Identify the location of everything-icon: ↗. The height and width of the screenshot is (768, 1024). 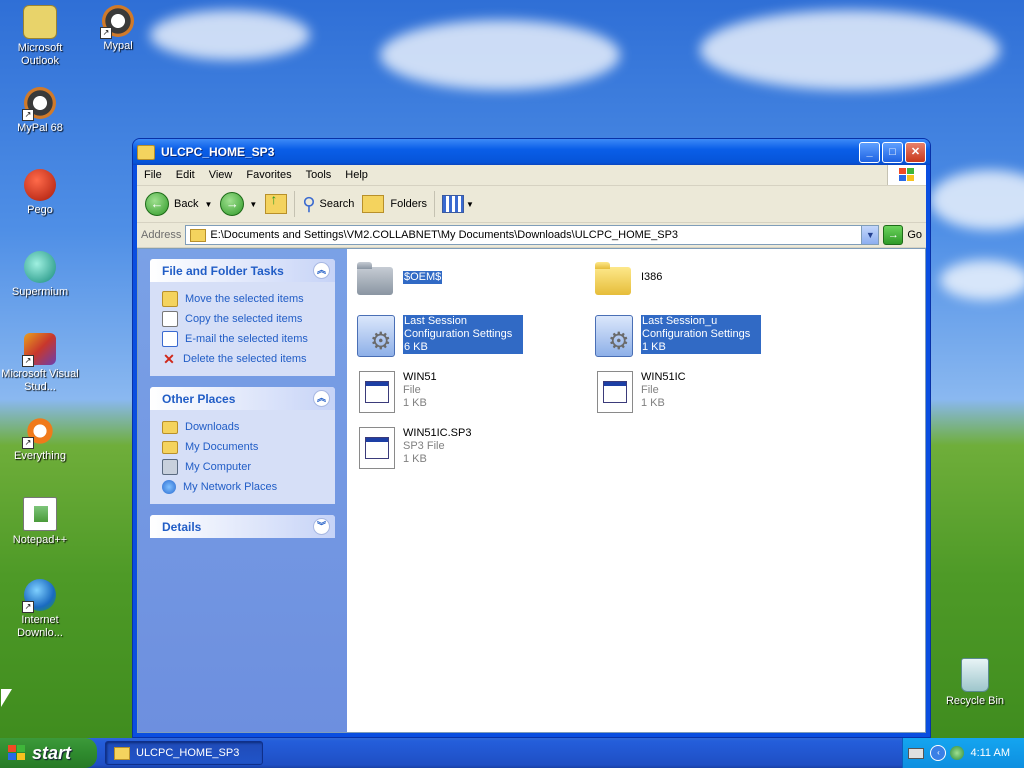
(39, 432).